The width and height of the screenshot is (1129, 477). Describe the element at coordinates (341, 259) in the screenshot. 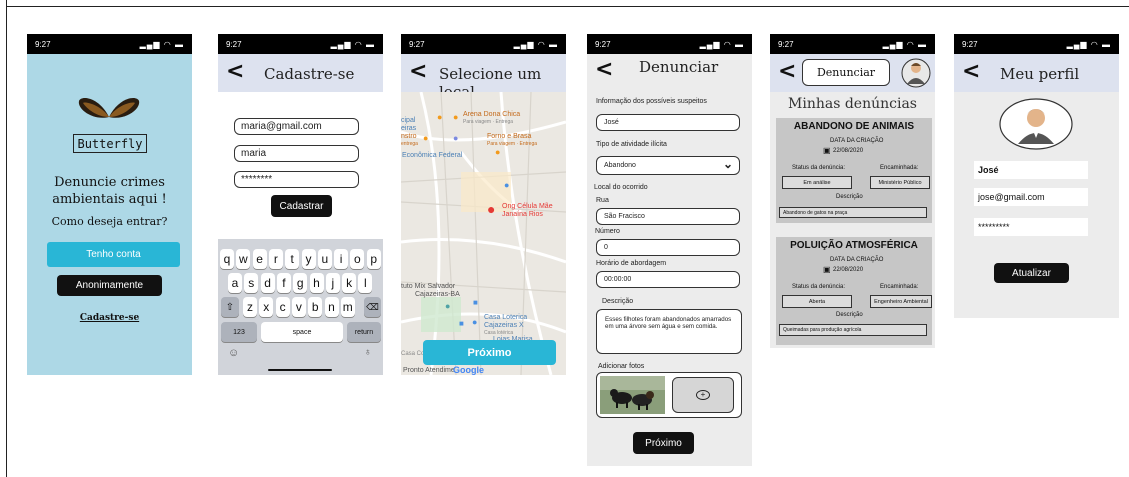

I see `key-i: i` at that location.